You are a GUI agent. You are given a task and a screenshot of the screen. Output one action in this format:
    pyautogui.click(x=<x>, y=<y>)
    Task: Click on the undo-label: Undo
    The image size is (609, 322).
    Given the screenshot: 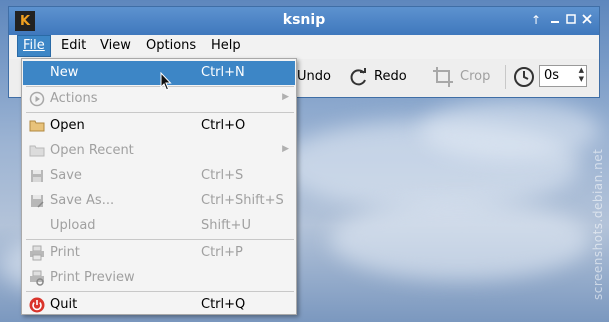 What is the action you would take?
    pyautogui.click(x=314, y=76)
    